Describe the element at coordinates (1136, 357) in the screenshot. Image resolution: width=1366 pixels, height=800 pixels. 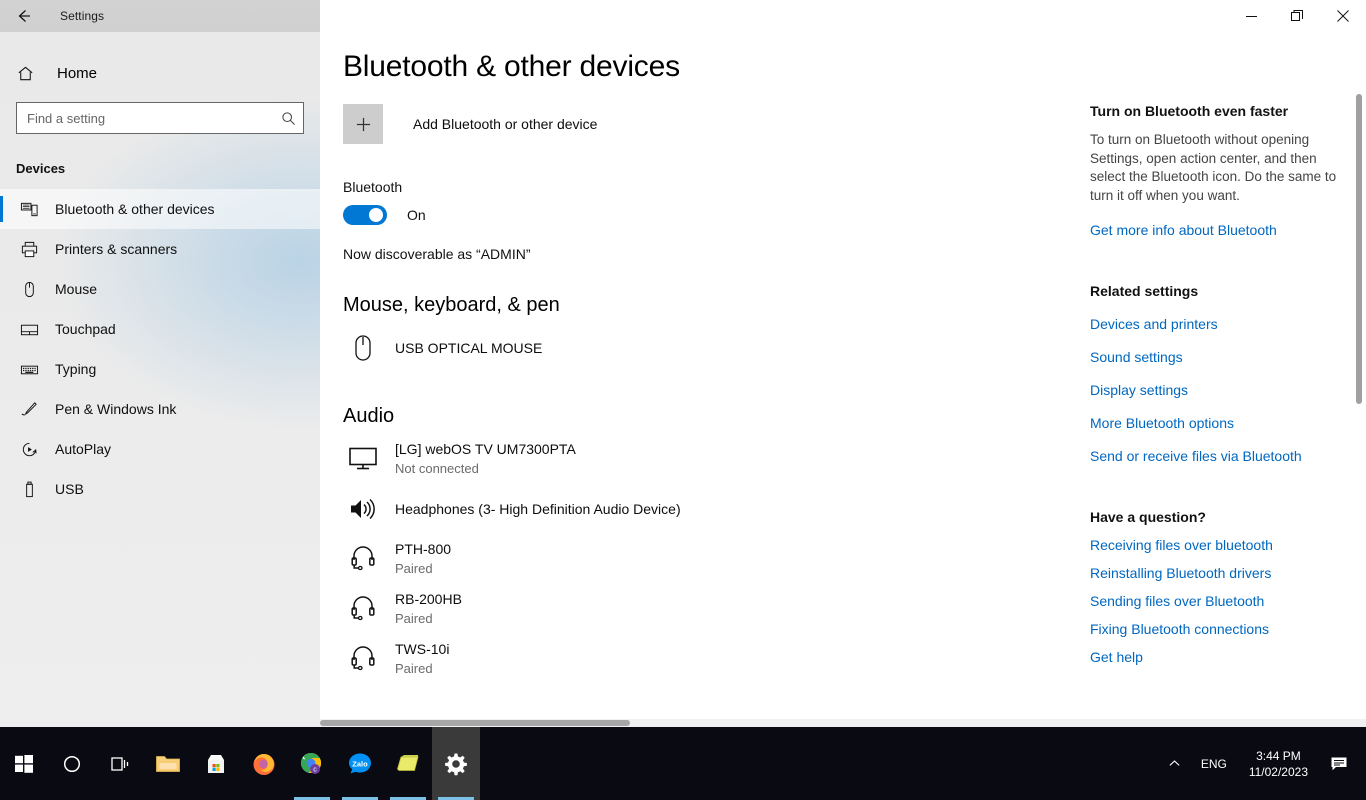
I see `link-sound-settings: Sound settings` at that location.